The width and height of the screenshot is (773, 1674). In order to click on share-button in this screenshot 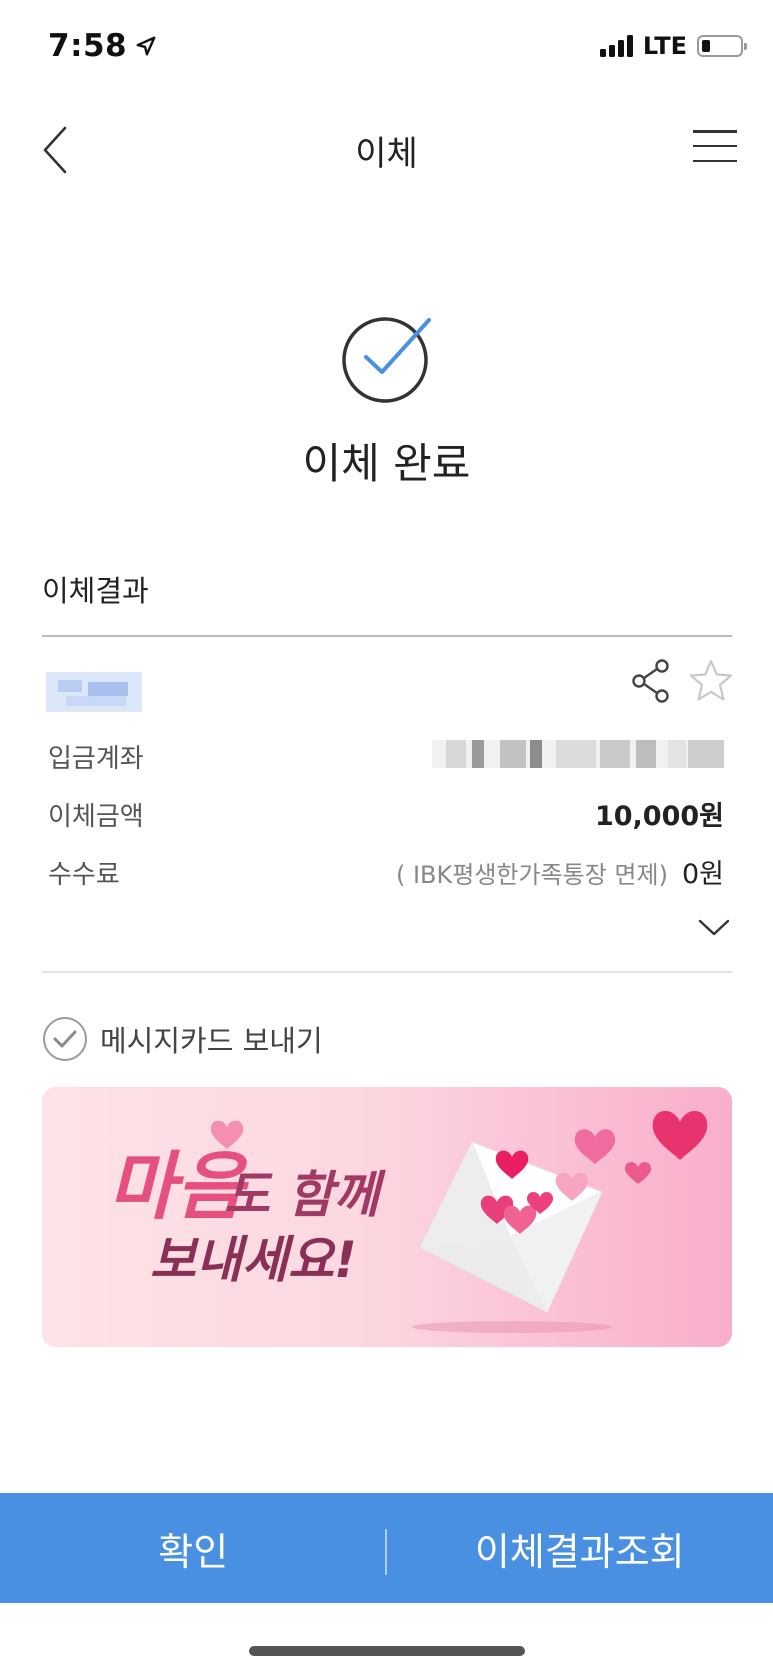, I will do `click(652, 681)`.